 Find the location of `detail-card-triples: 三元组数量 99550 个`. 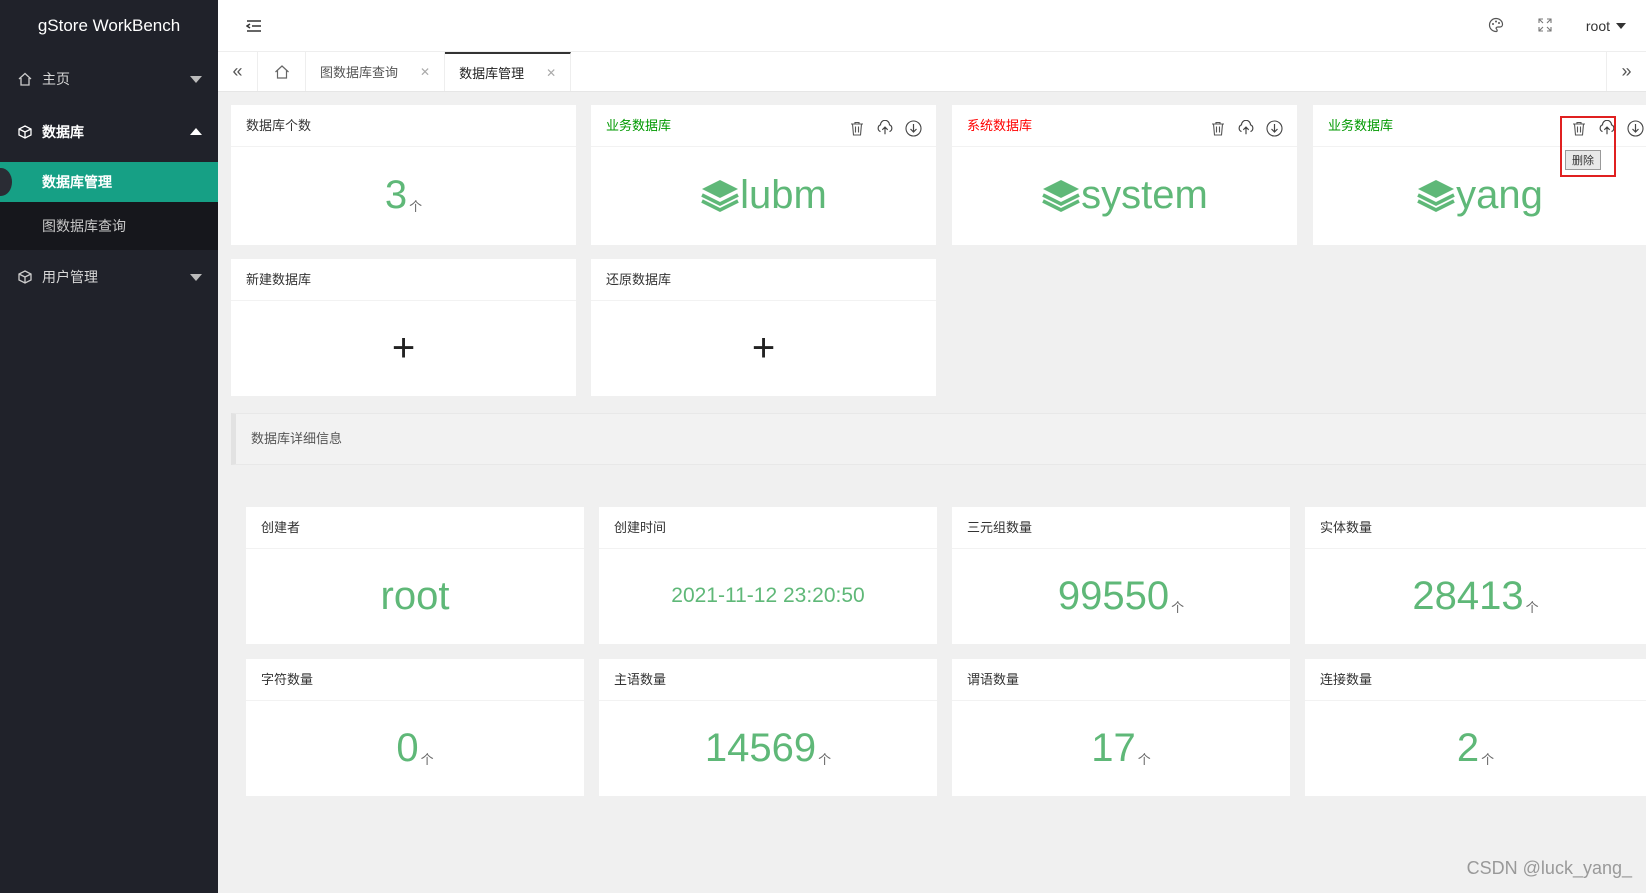

detail-card-triples: 三元组数量 99550 个 is located at coordinates (1121, 575).